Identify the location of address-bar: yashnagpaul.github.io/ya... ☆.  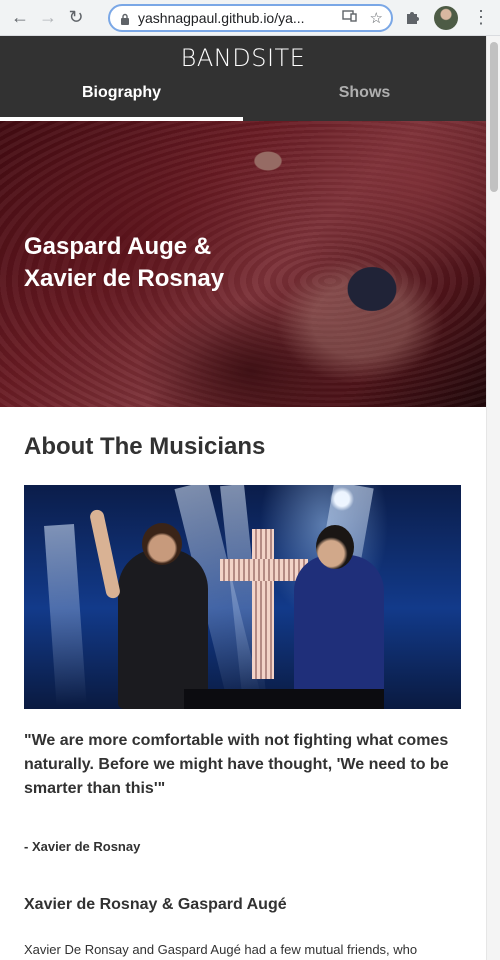
(250, 18).